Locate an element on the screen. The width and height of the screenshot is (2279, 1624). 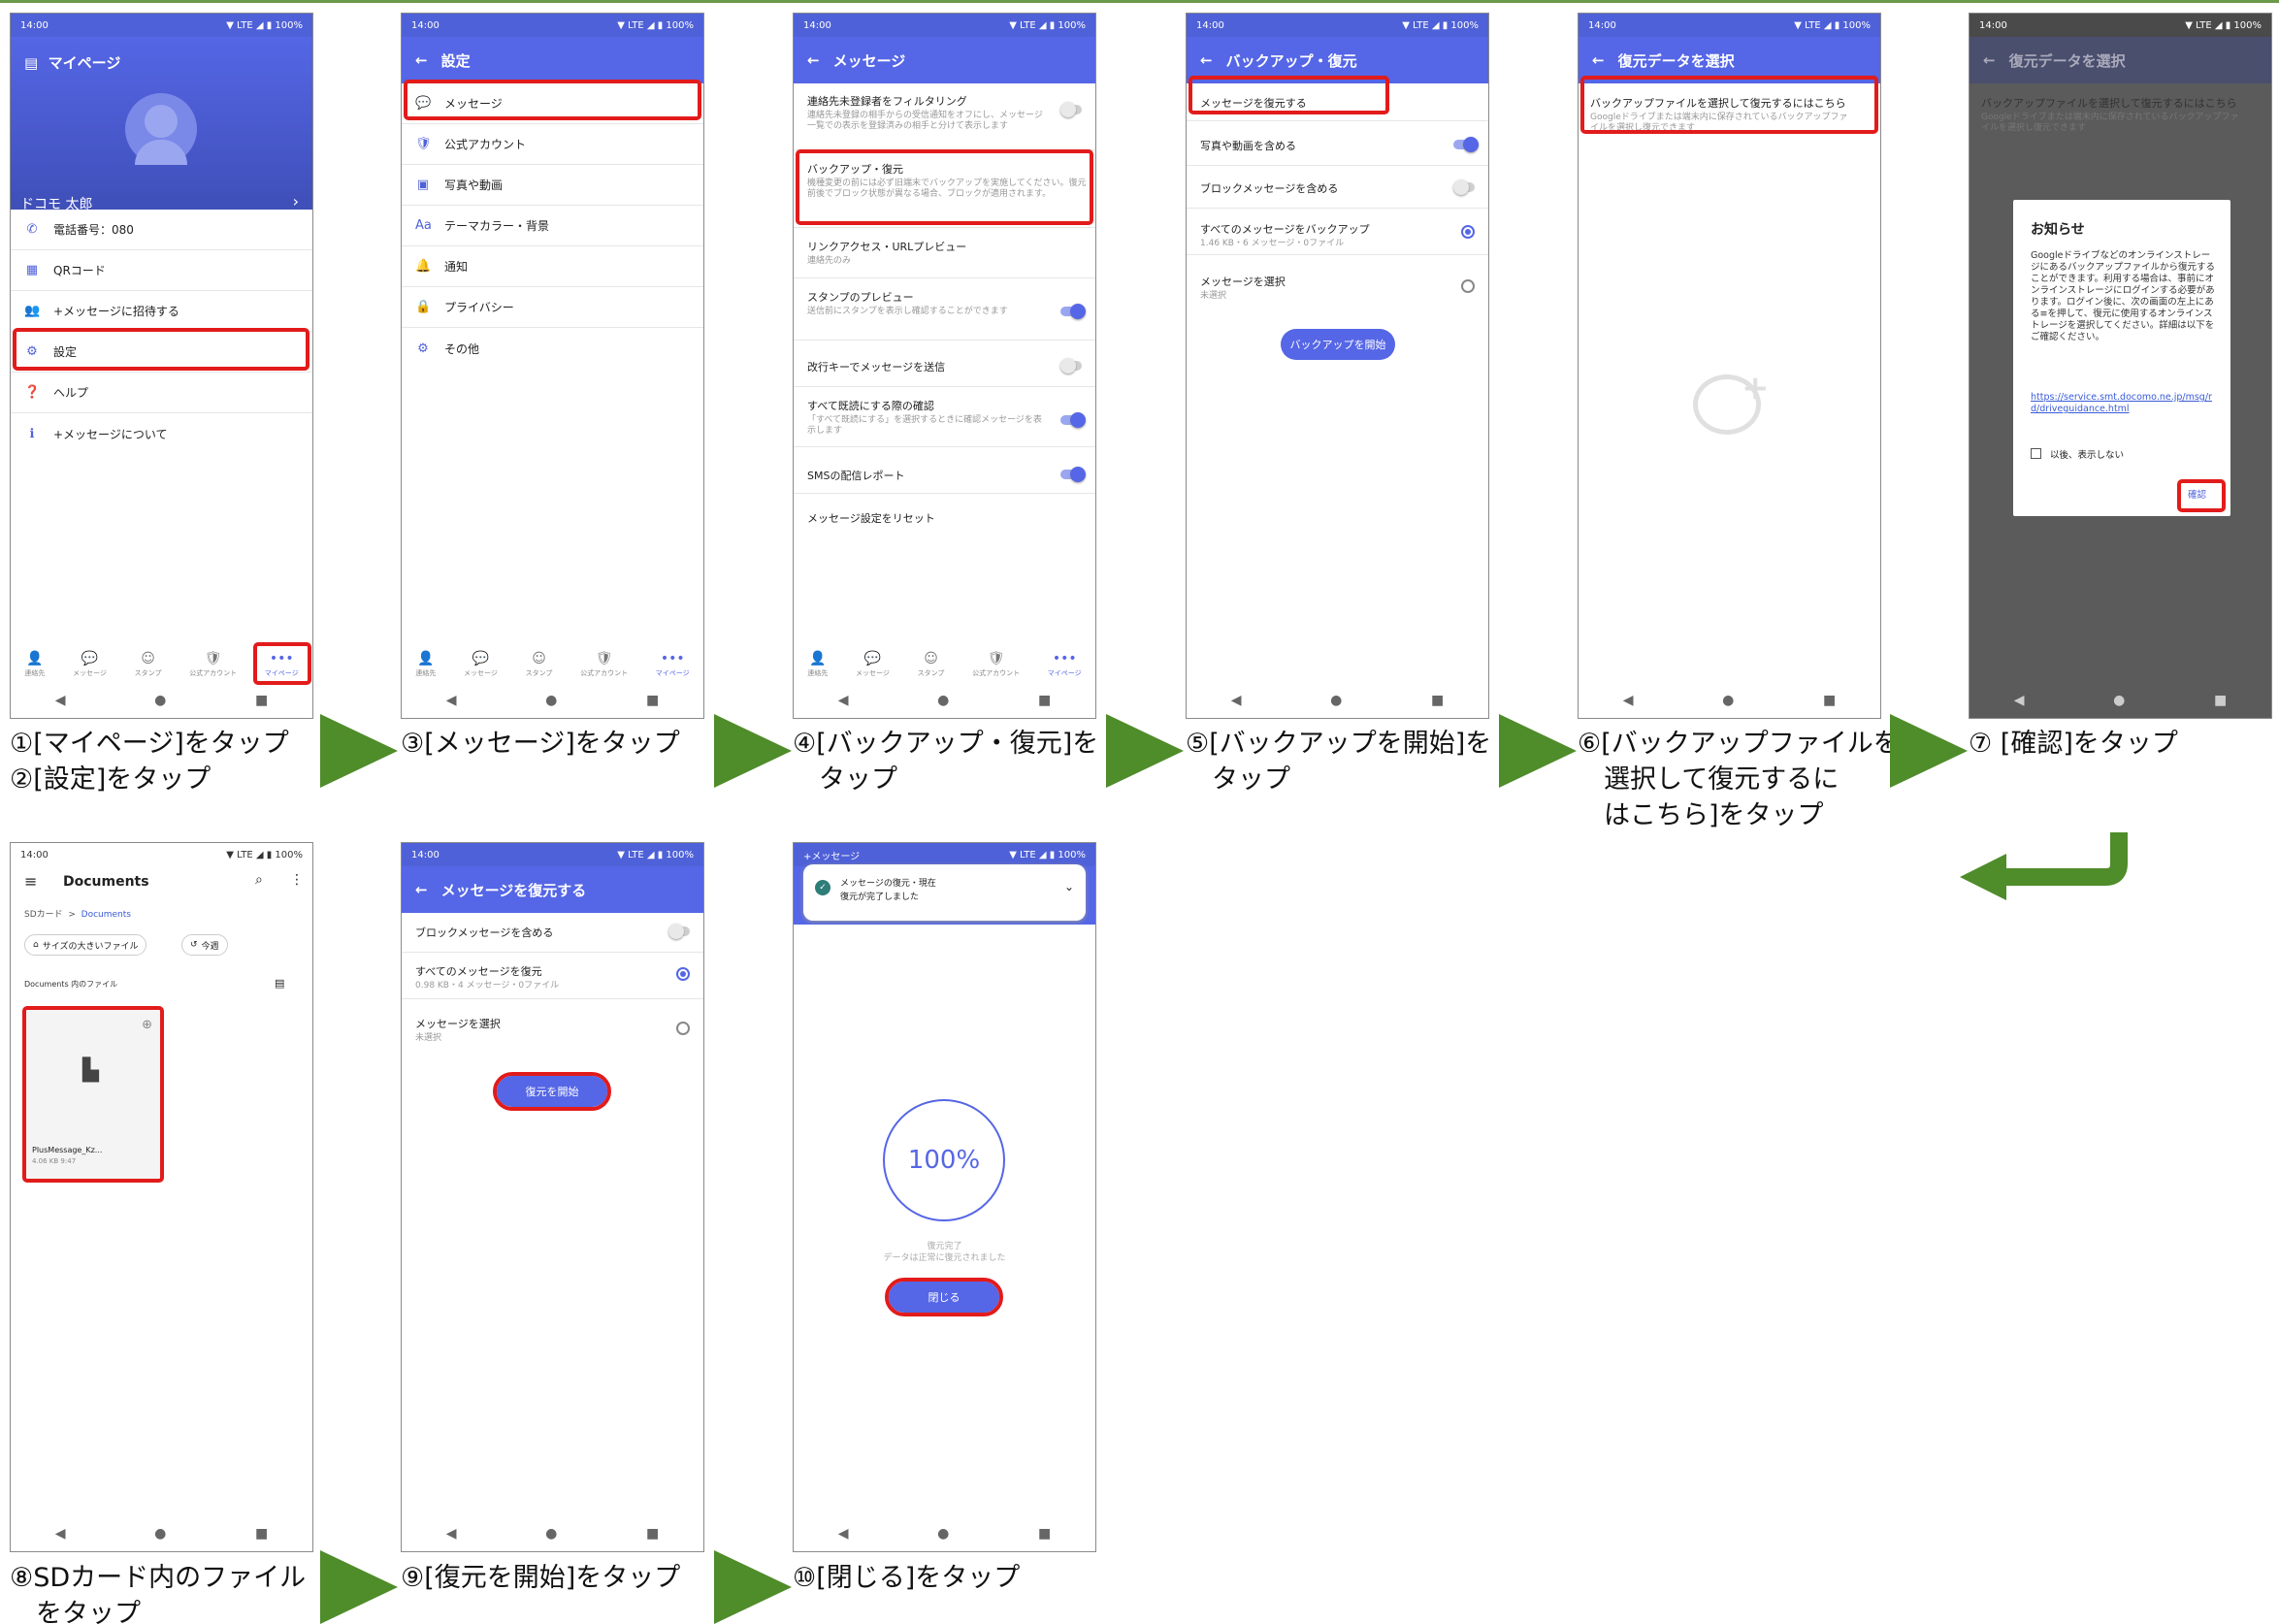
toggle-enter-send is located at coordinates (1071, 366).